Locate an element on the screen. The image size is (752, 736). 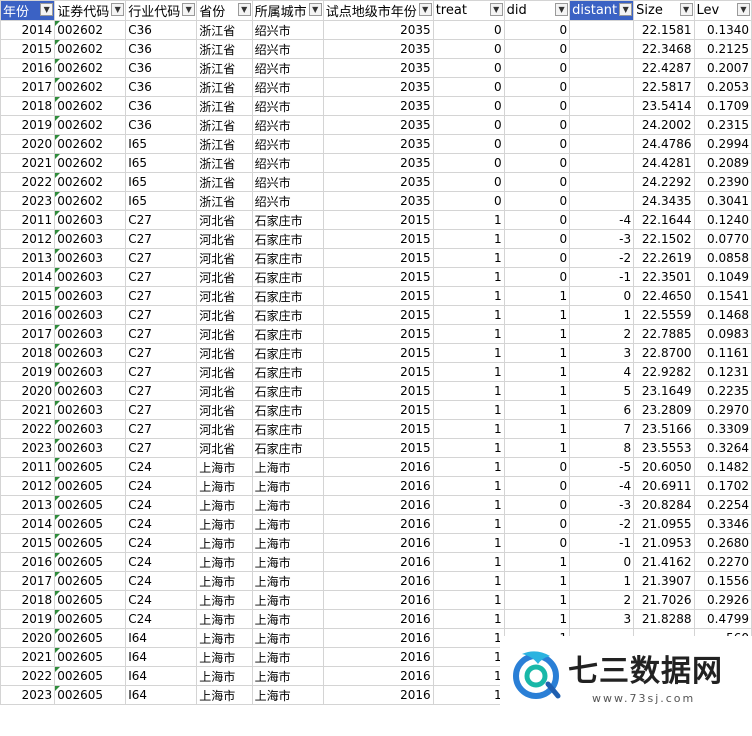
table-cell: -4 is located at coordinates (602, 220).